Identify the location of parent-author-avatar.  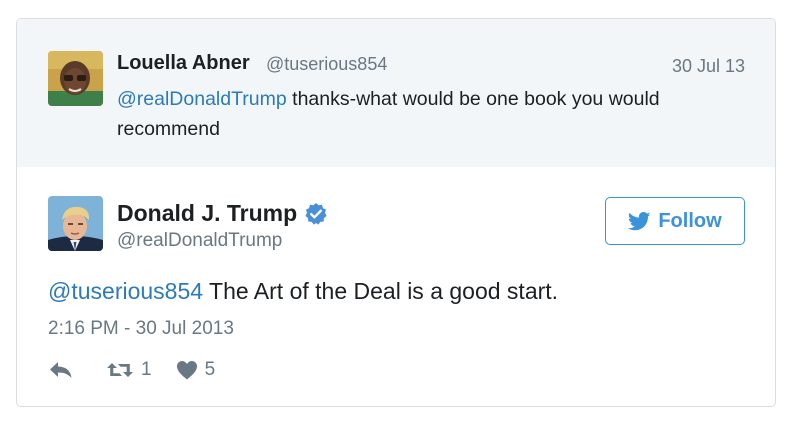
(75, 78).